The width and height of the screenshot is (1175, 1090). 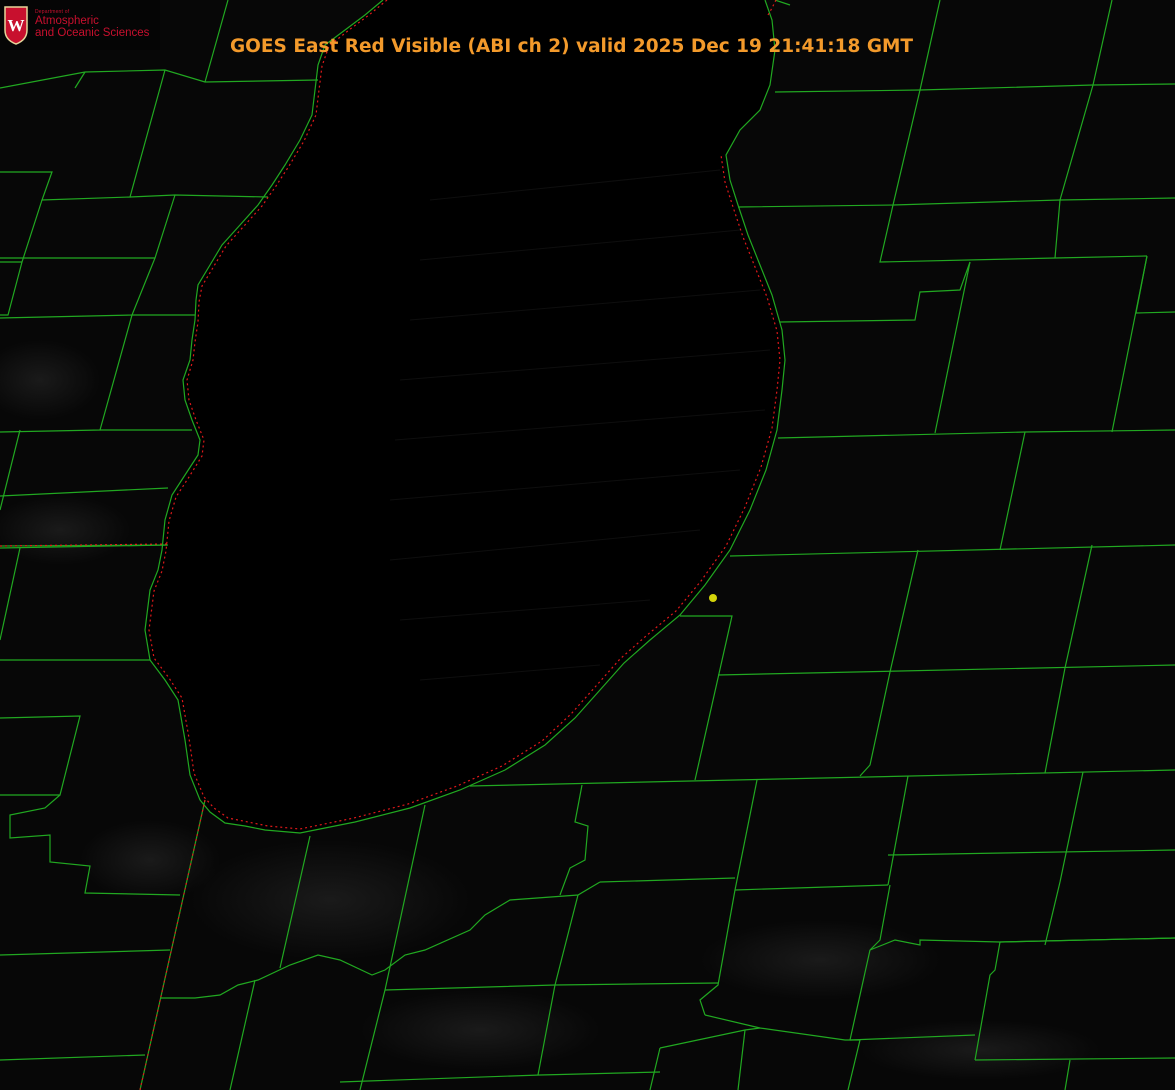 What do you see at coordinates (67, 21) in the screenshot?
I see `logo-line-1: Atmospheric` at bounding box center [67, 21].